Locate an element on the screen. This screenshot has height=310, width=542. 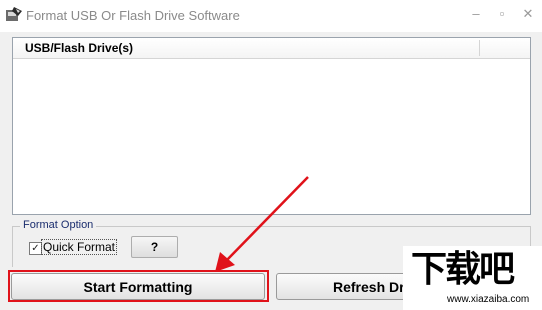
watermark-logo: 下载吧 is located at coordinates (463, 269).